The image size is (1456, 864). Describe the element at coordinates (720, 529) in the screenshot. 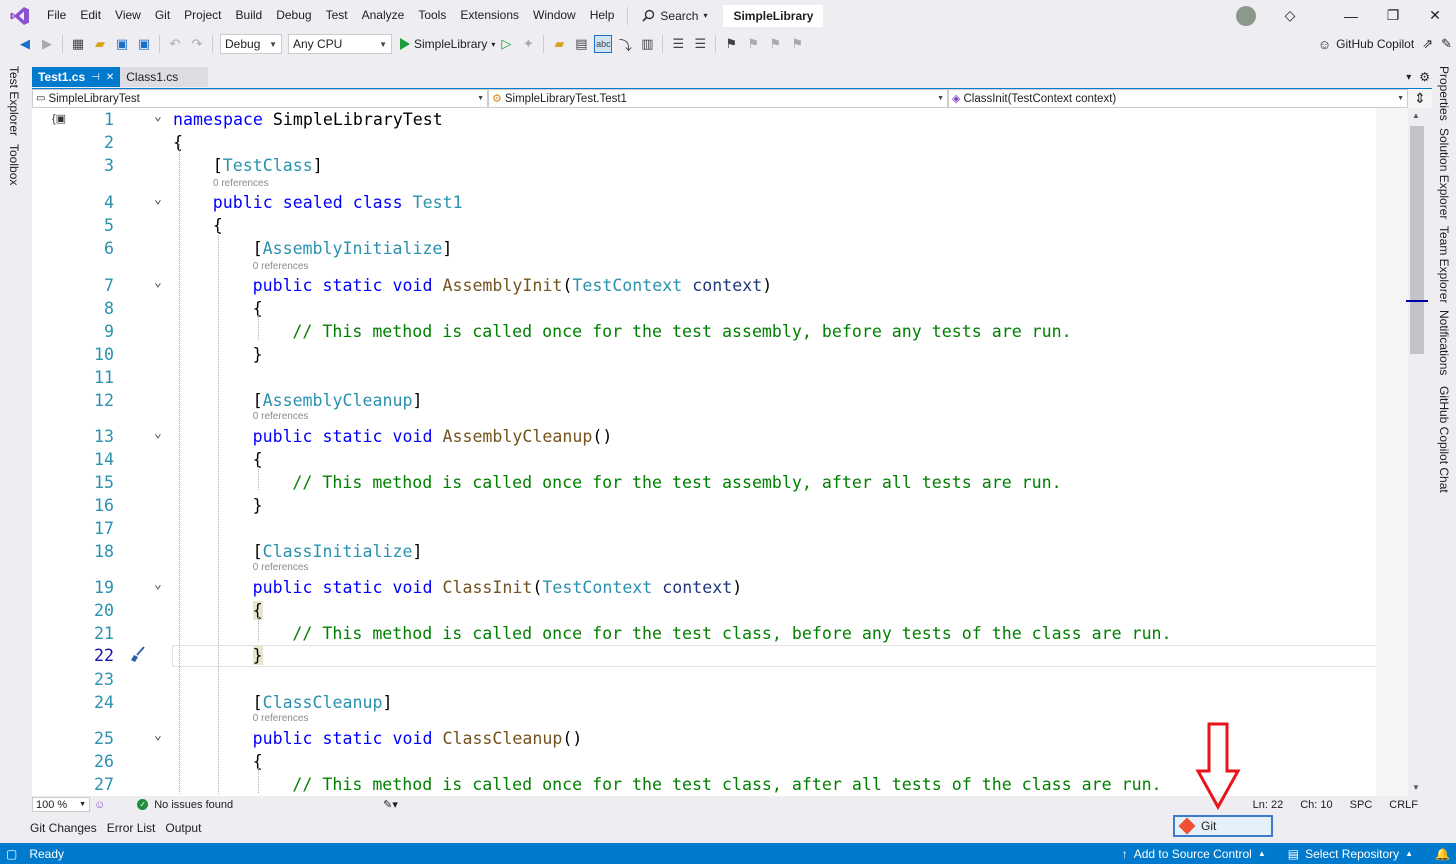

I see `code-line: 17` at that location.